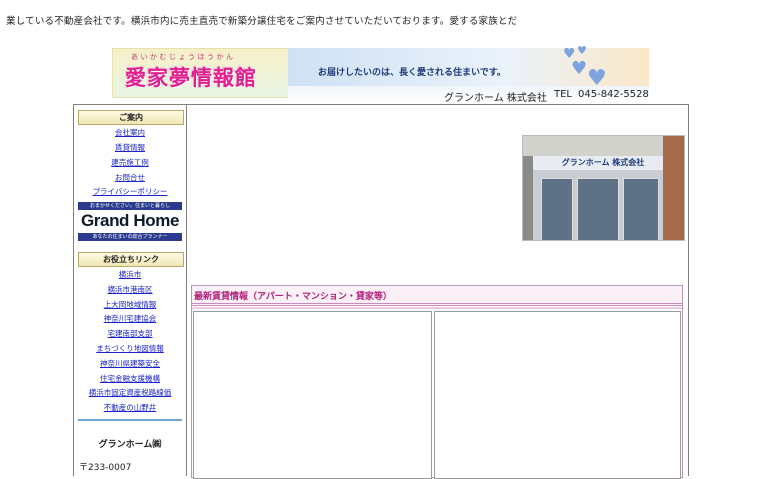  I want to click on sidebar-link-building-safety: 神奈川県建築安全, so click(130, 363).